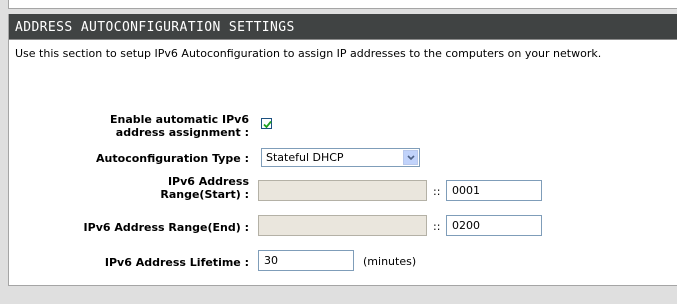 This screenshot has height=304, width=677. I want to click on range-start-label: IPv6 Address Range(Start) :, so click(129, 188).